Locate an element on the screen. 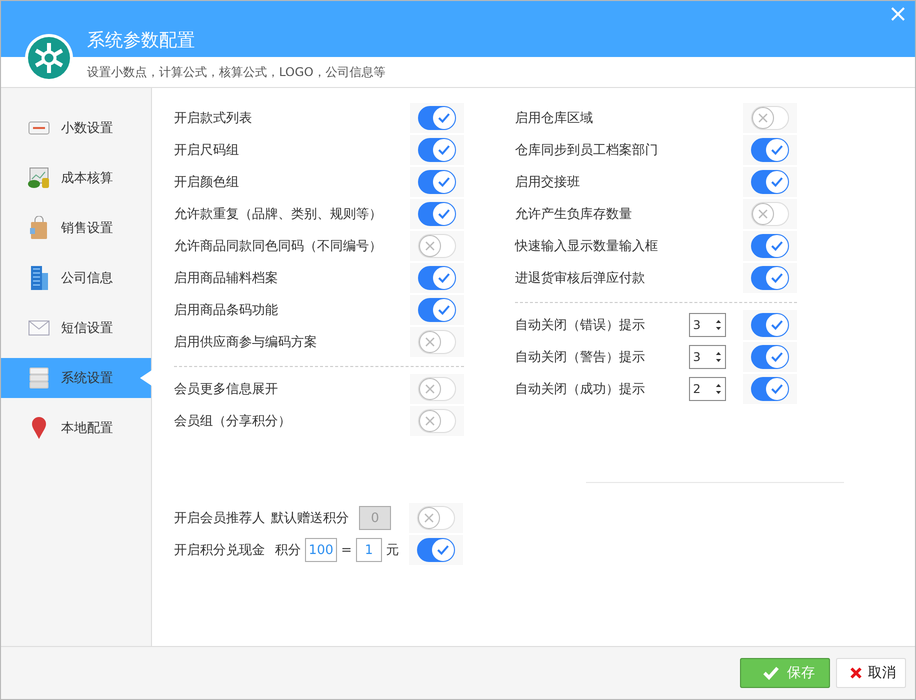  setting-label: 启用商品条码功能 is located at coordinates (226, 310).